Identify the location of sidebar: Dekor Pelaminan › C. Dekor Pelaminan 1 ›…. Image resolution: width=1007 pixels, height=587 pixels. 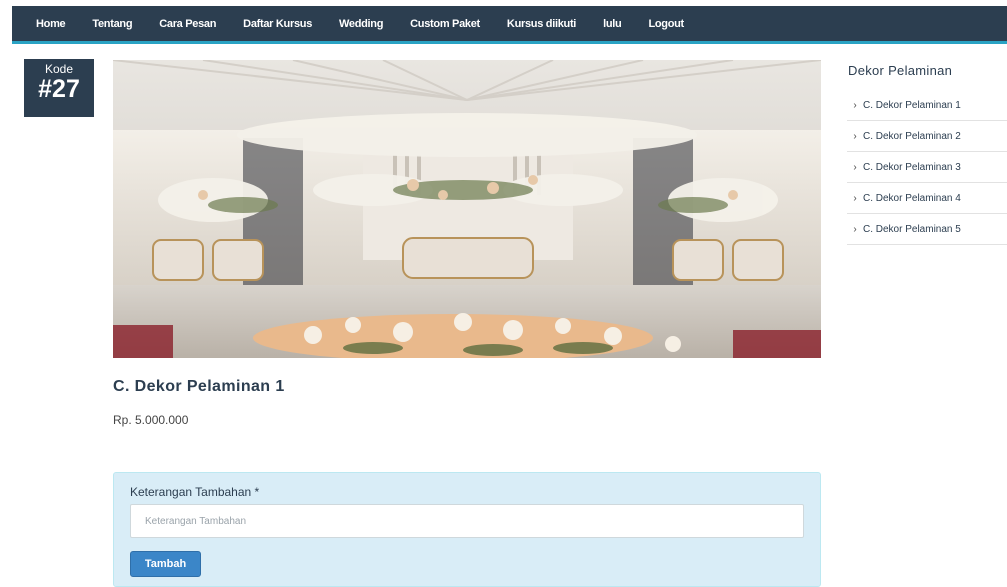
(927, 152).